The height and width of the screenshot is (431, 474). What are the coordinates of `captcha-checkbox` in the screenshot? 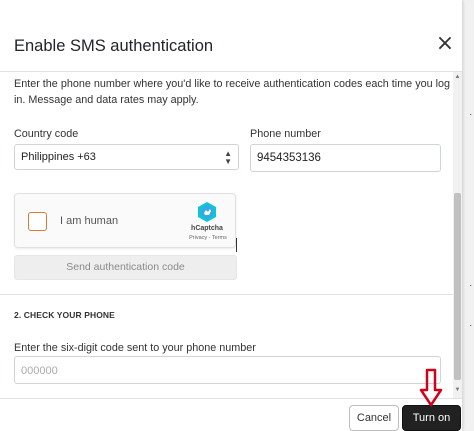 It's located at (37, 221).